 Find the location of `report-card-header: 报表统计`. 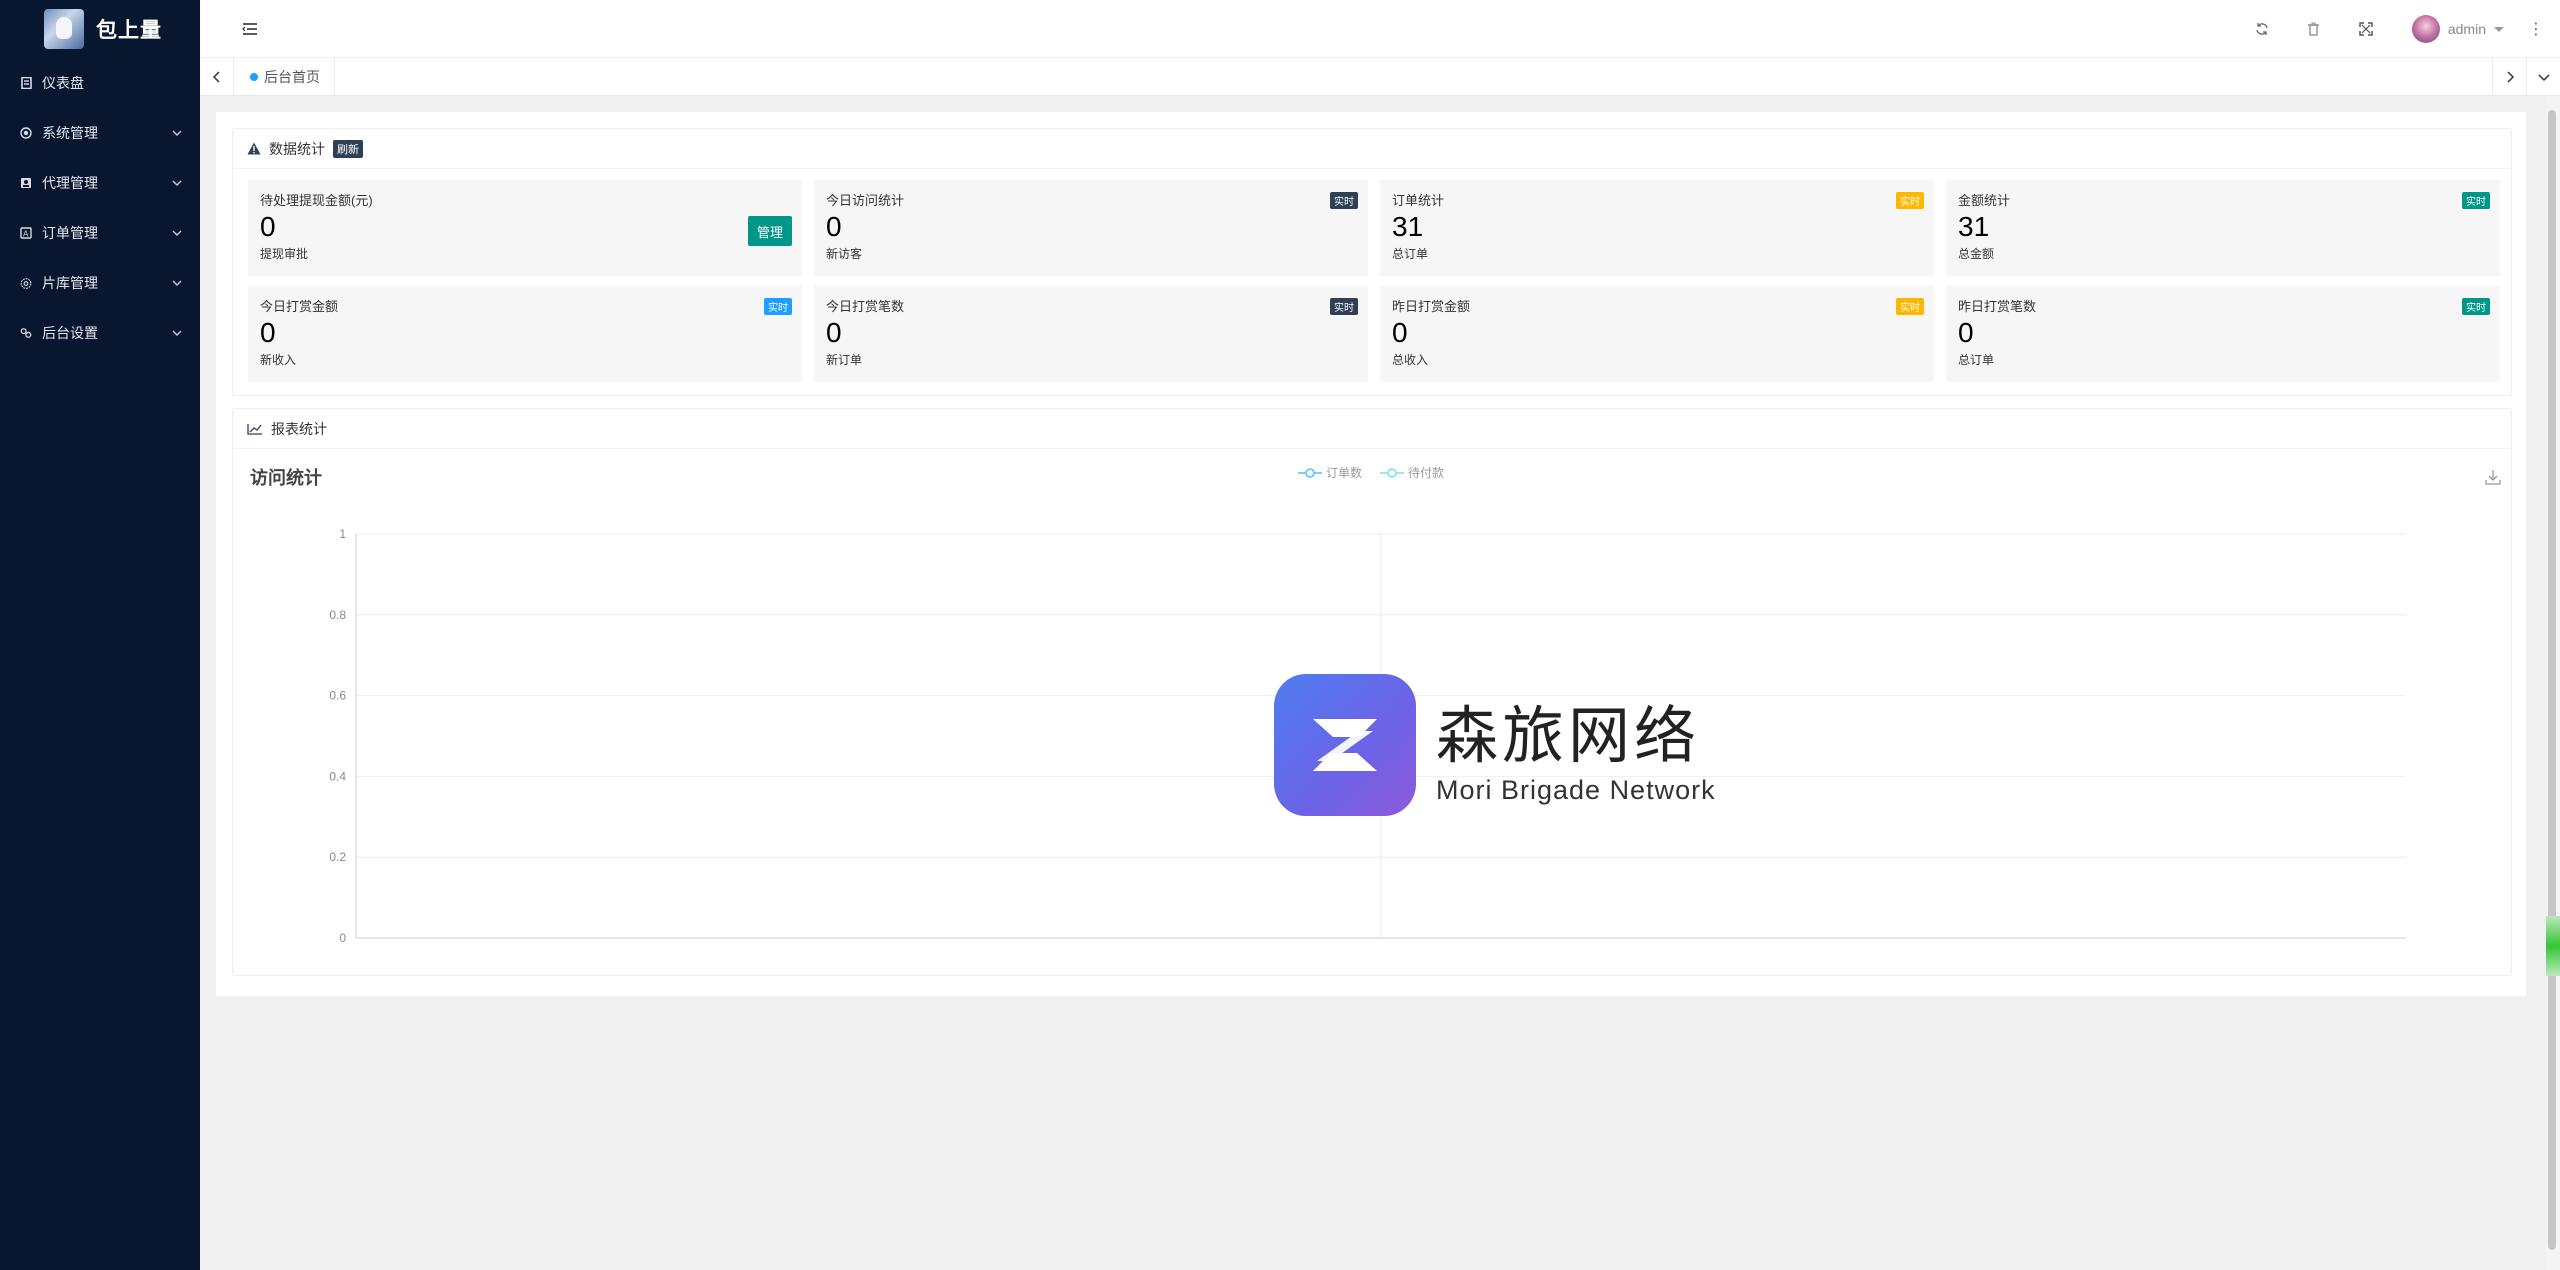

report-card-header: 报表统计 is located at coordinates (1372, 429).